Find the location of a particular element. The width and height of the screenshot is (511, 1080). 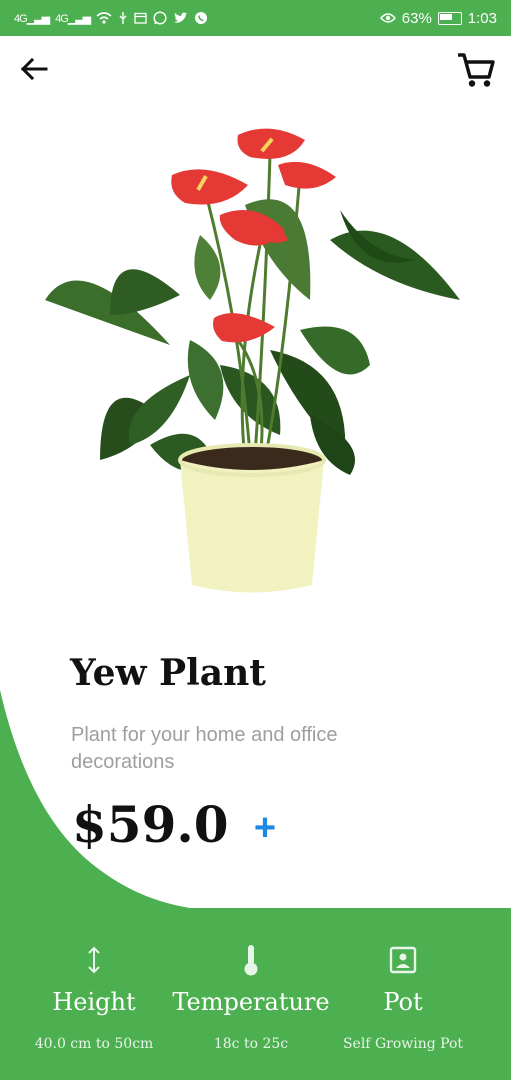

attribute-temperature: Temperature 18c to 25c is located at coordinates (251, 995).